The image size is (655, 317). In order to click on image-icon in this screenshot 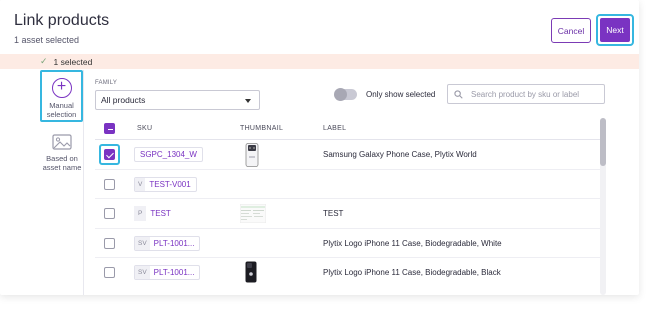, I will do `click(62, 142)`.